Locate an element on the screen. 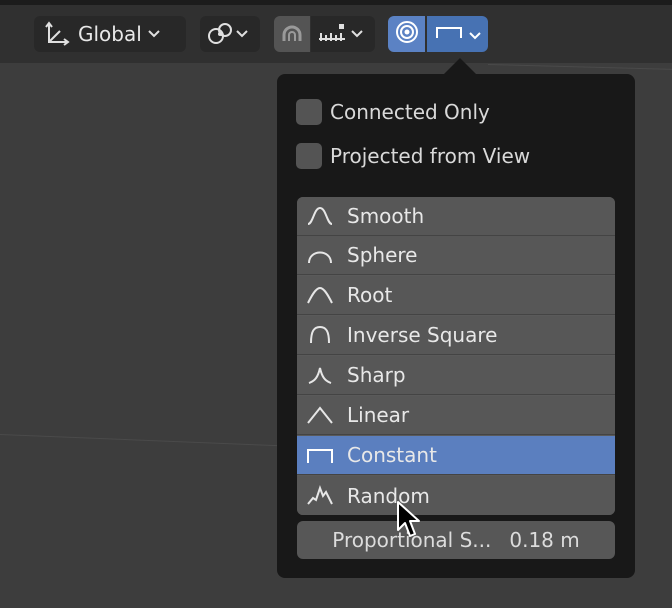 This screenshot has width=672, height=608. magnet-icon is located at coordinates (292, 34).